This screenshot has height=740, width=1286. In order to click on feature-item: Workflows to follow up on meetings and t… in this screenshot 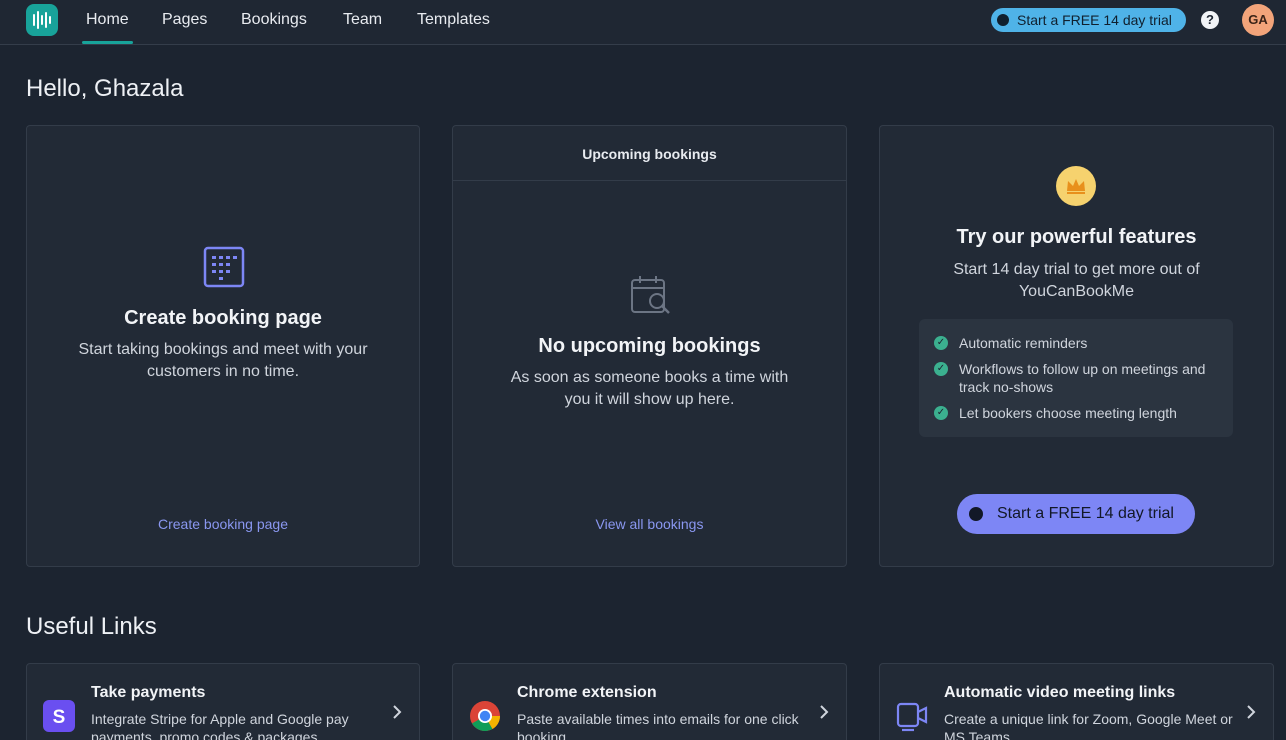, I will do `click(1082, 378)`.